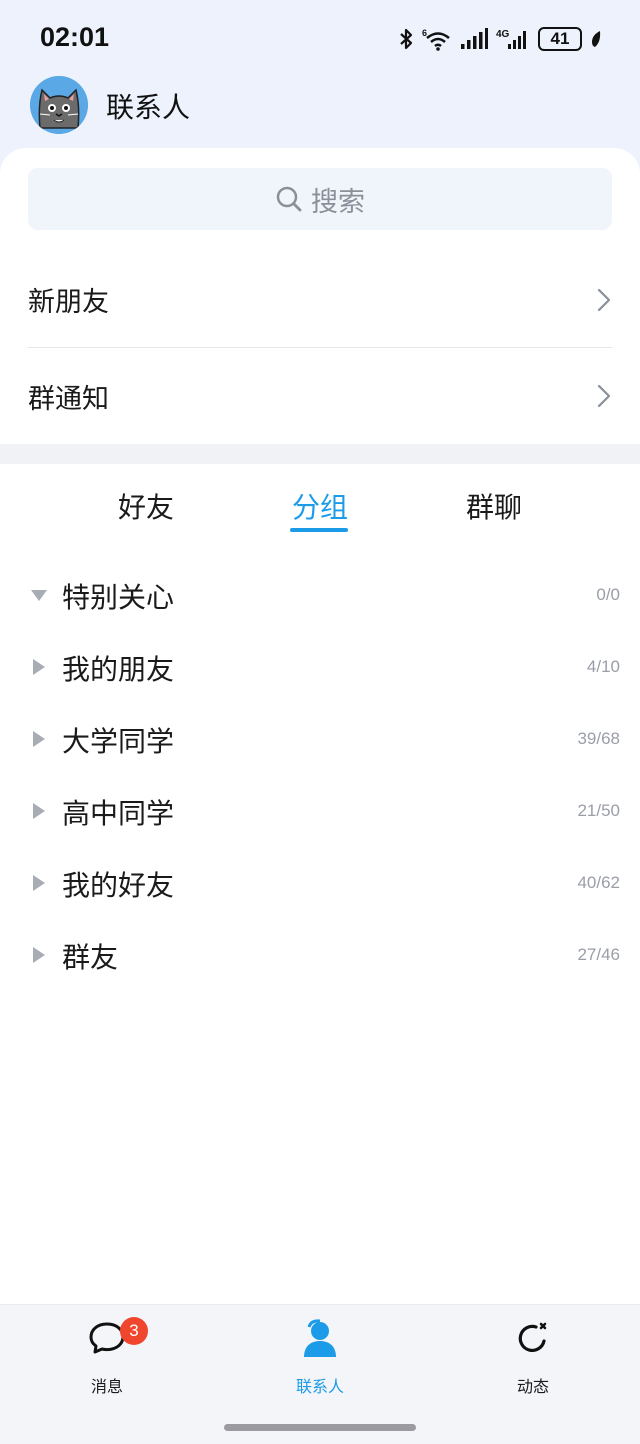 This screenshot has width=640, height=1444. I want to click on status-time: 02:01, so click(75, 37).